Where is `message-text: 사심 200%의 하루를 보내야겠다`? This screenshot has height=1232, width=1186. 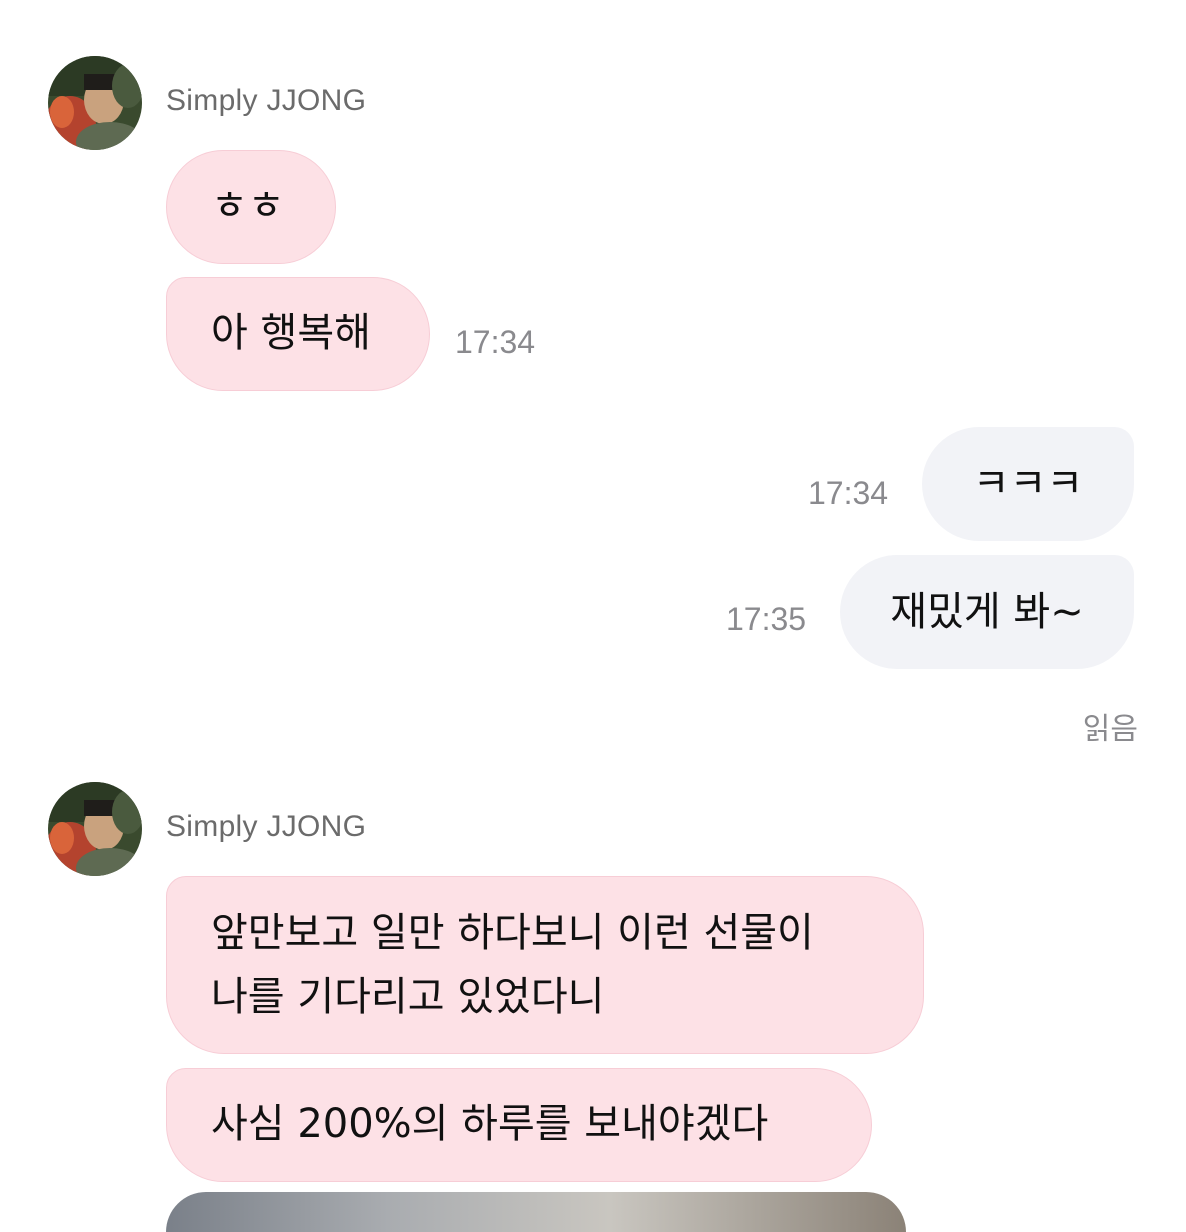 message-text: 사심 200%의 하루를 보내야겠다 is located at coordinates (490, 1124).